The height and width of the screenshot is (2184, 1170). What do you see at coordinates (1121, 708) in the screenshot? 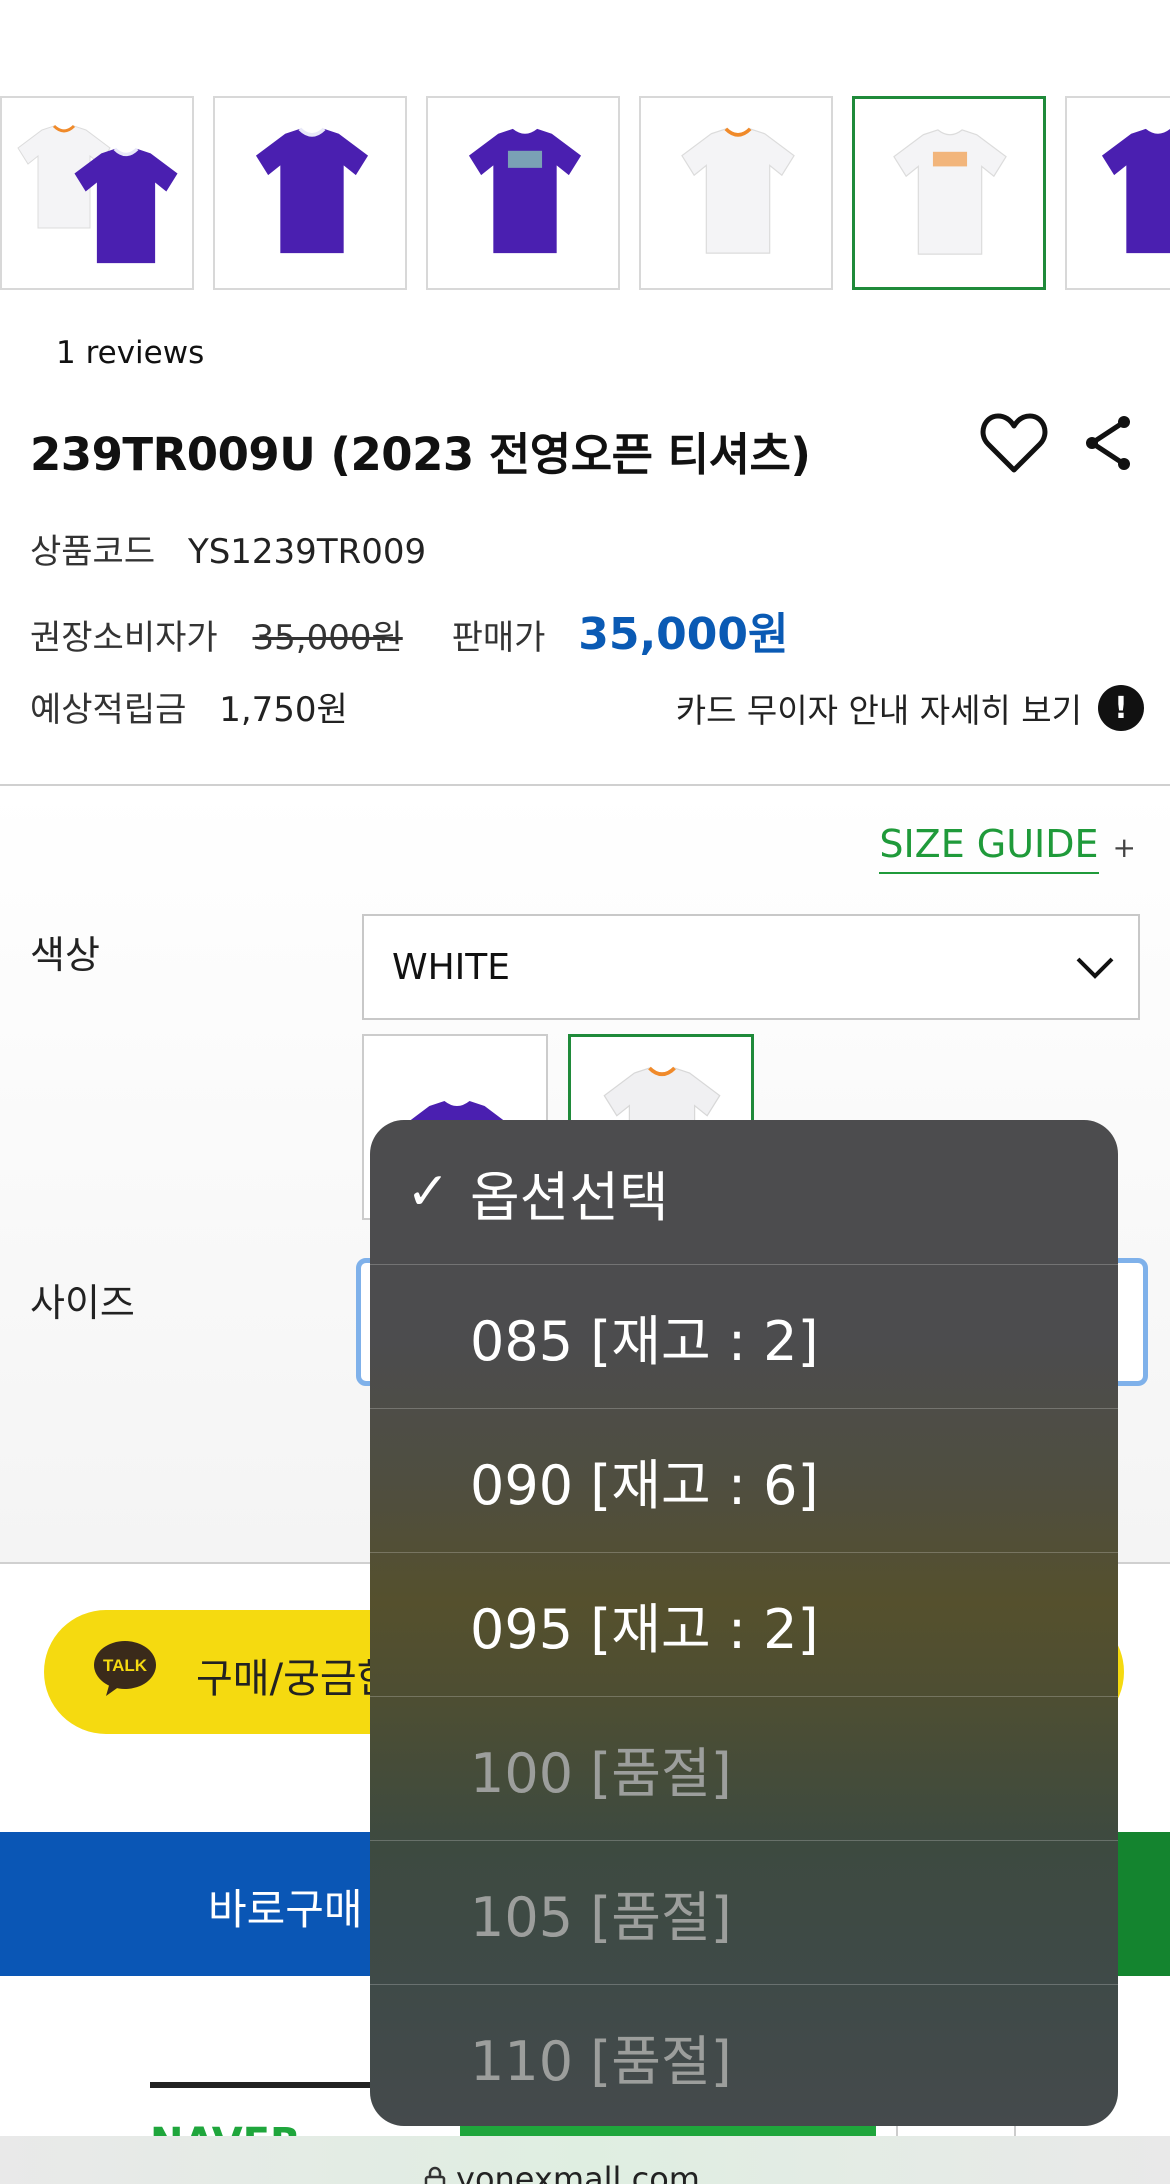
I see `exclamation-icon: !` at bounding box center [1121, 708].